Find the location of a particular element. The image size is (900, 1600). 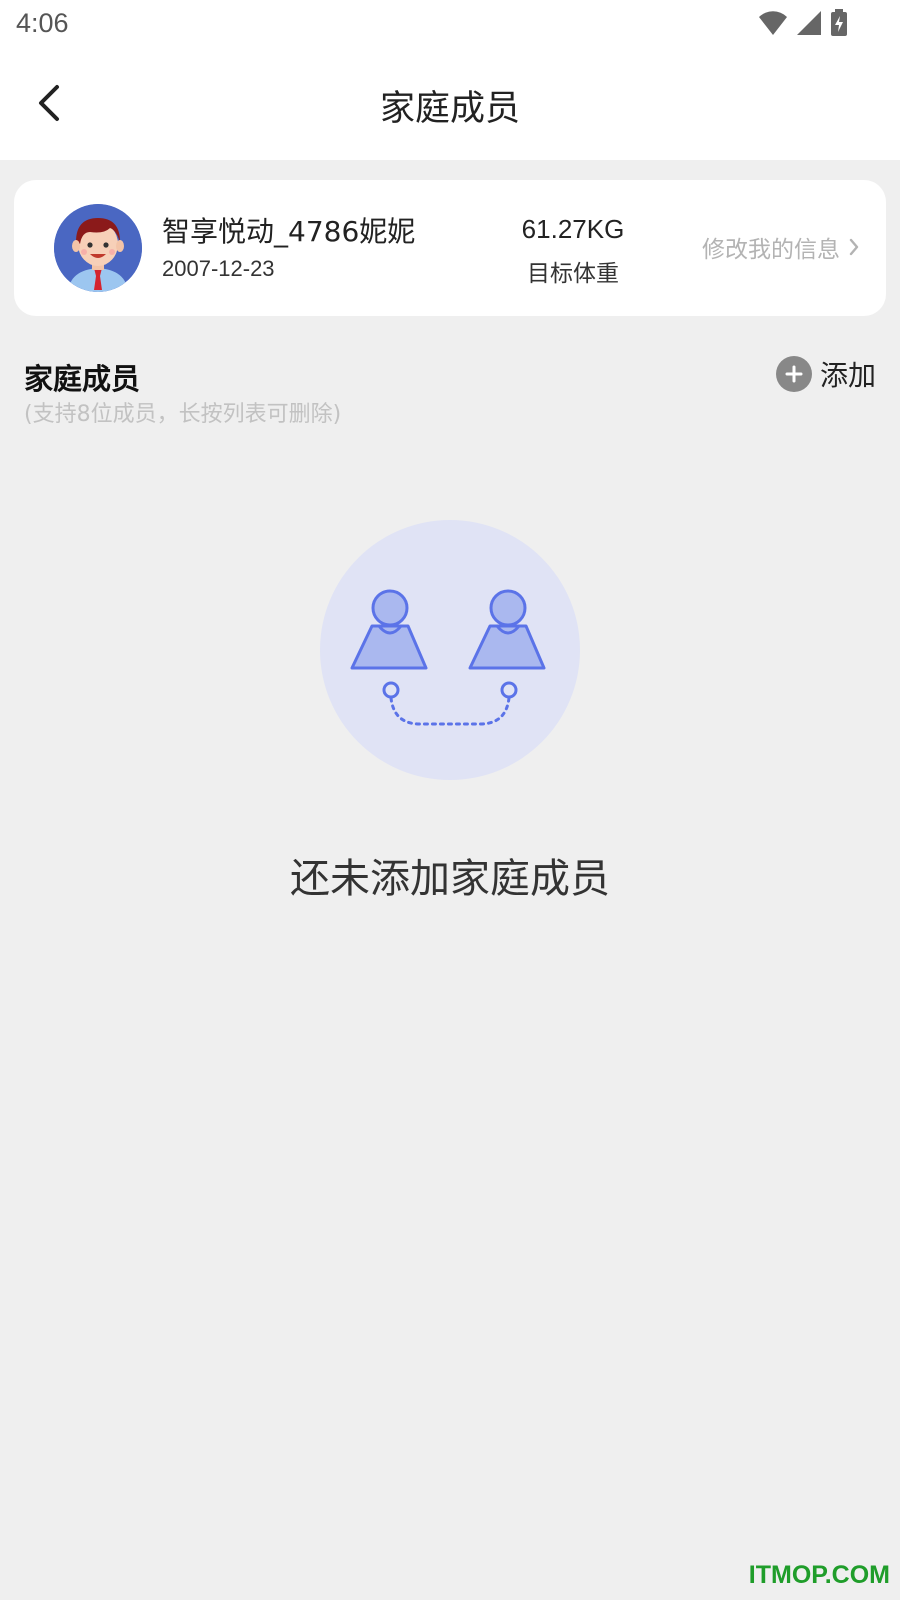

status-icons is located at coordinates (803, 23).